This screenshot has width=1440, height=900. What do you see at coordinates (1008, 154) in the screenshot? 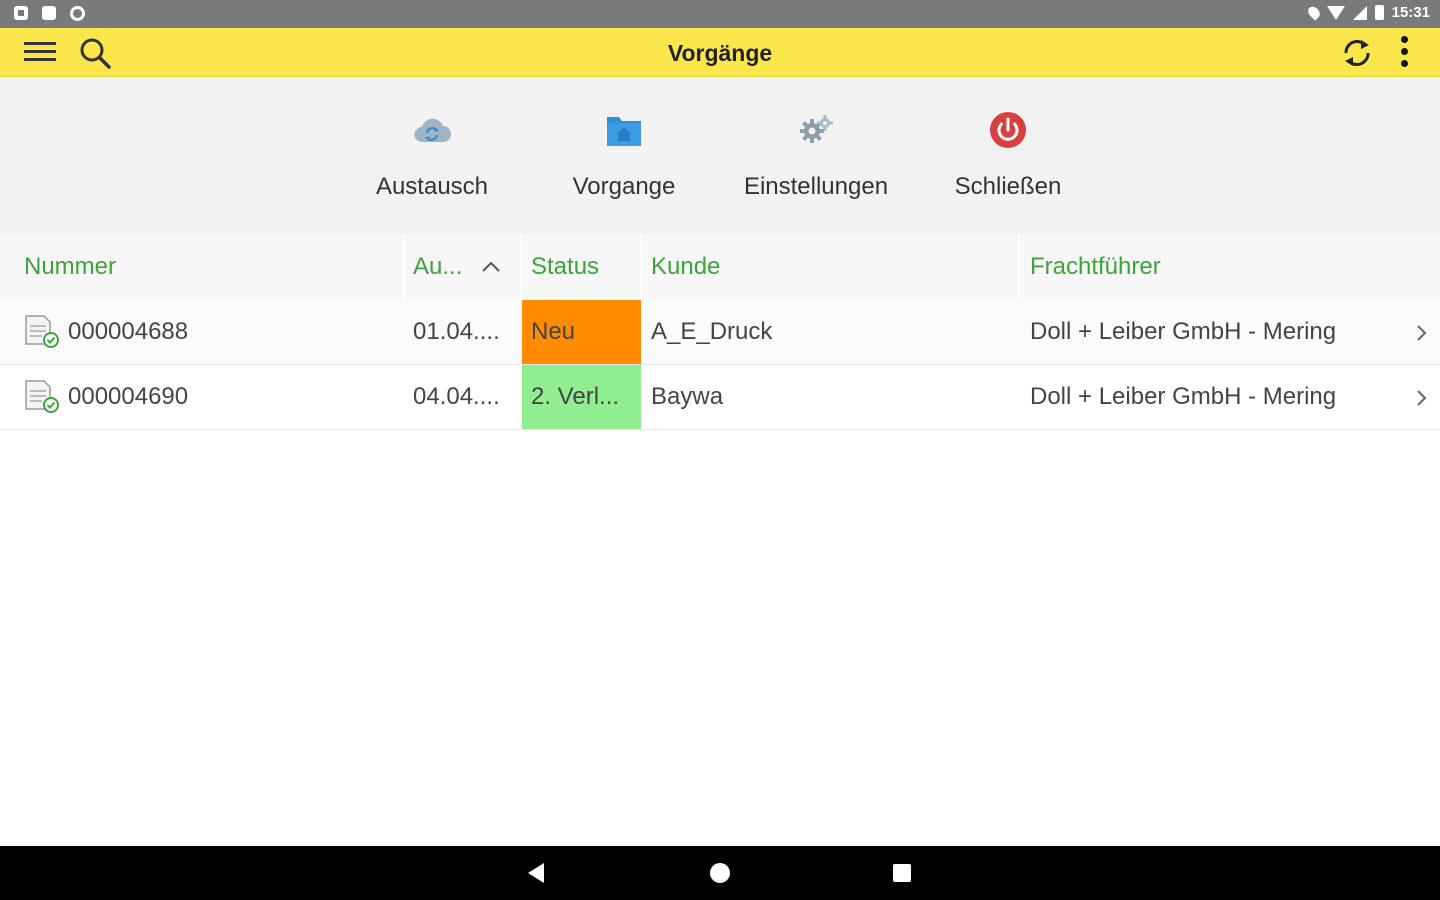
I see `schliessen-button: Schließen` at bounding box center [1008, 154].